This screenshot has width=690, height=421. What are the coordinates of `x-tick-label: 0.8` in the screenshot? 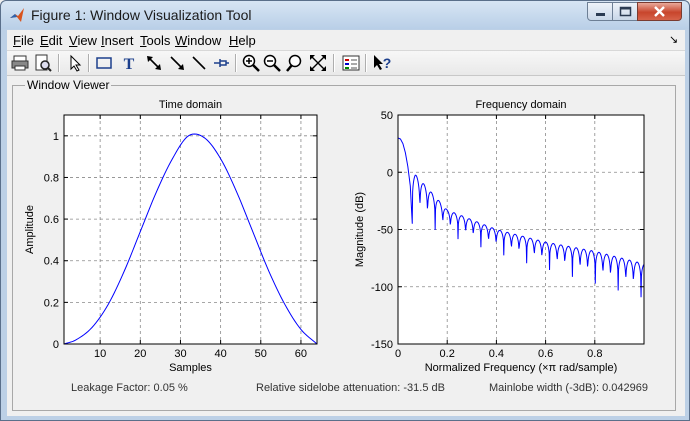 It's located at (594, 354).